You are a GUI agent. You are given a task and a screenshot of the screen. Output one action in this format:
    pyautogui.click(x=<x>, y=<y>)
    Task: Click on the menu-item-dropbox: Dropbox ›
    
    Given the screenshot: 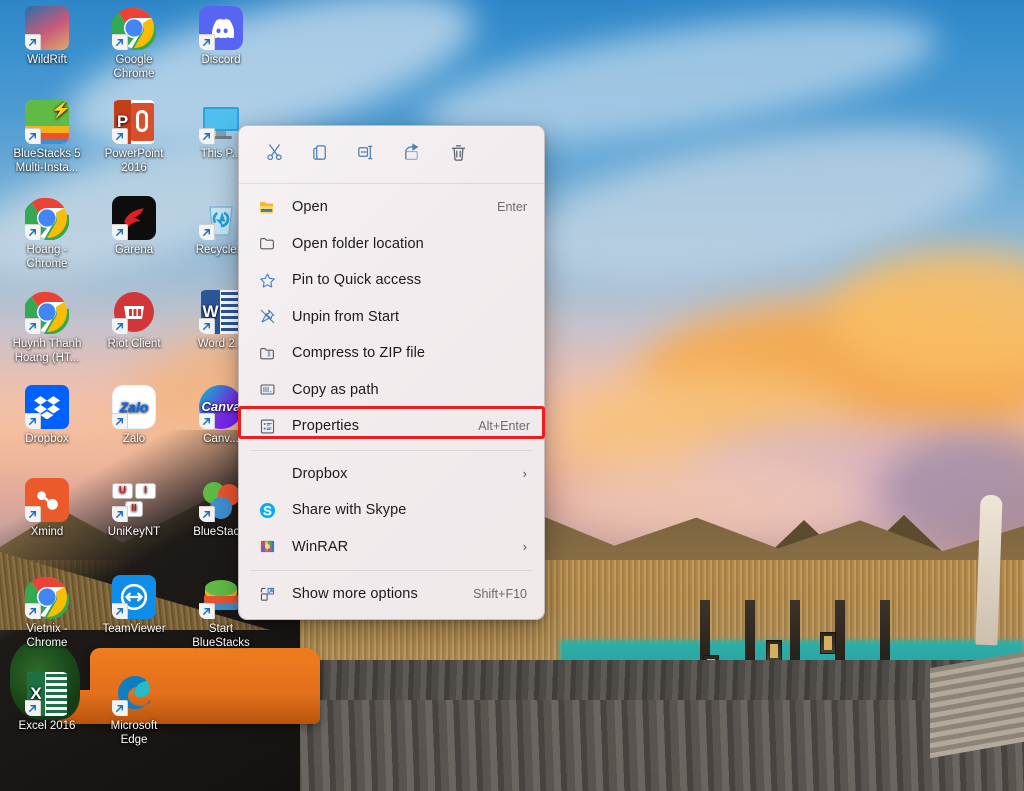 What is the action you would take?
    pyautogui.click(x=391, y=474)
    